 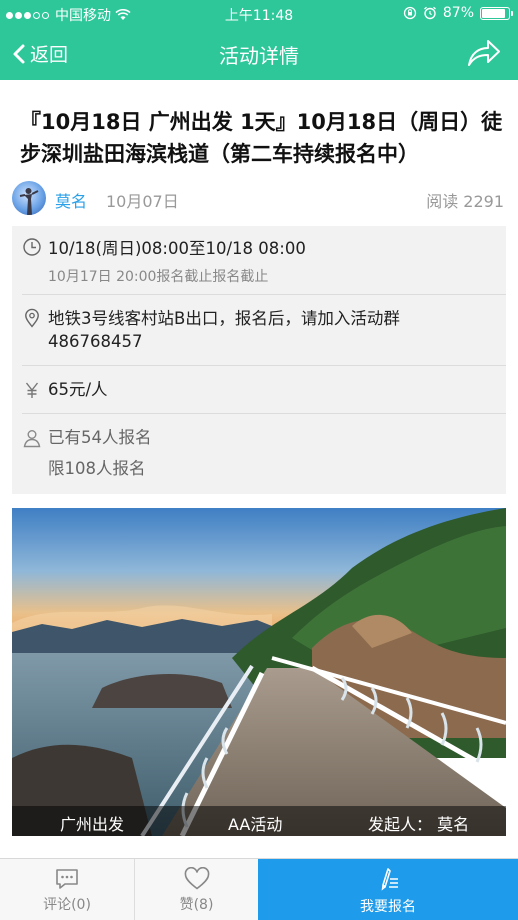 What do you see at coordinates (389, 879) in the screenshot?
I see `pen-icon` at bounding box center [389, 879].